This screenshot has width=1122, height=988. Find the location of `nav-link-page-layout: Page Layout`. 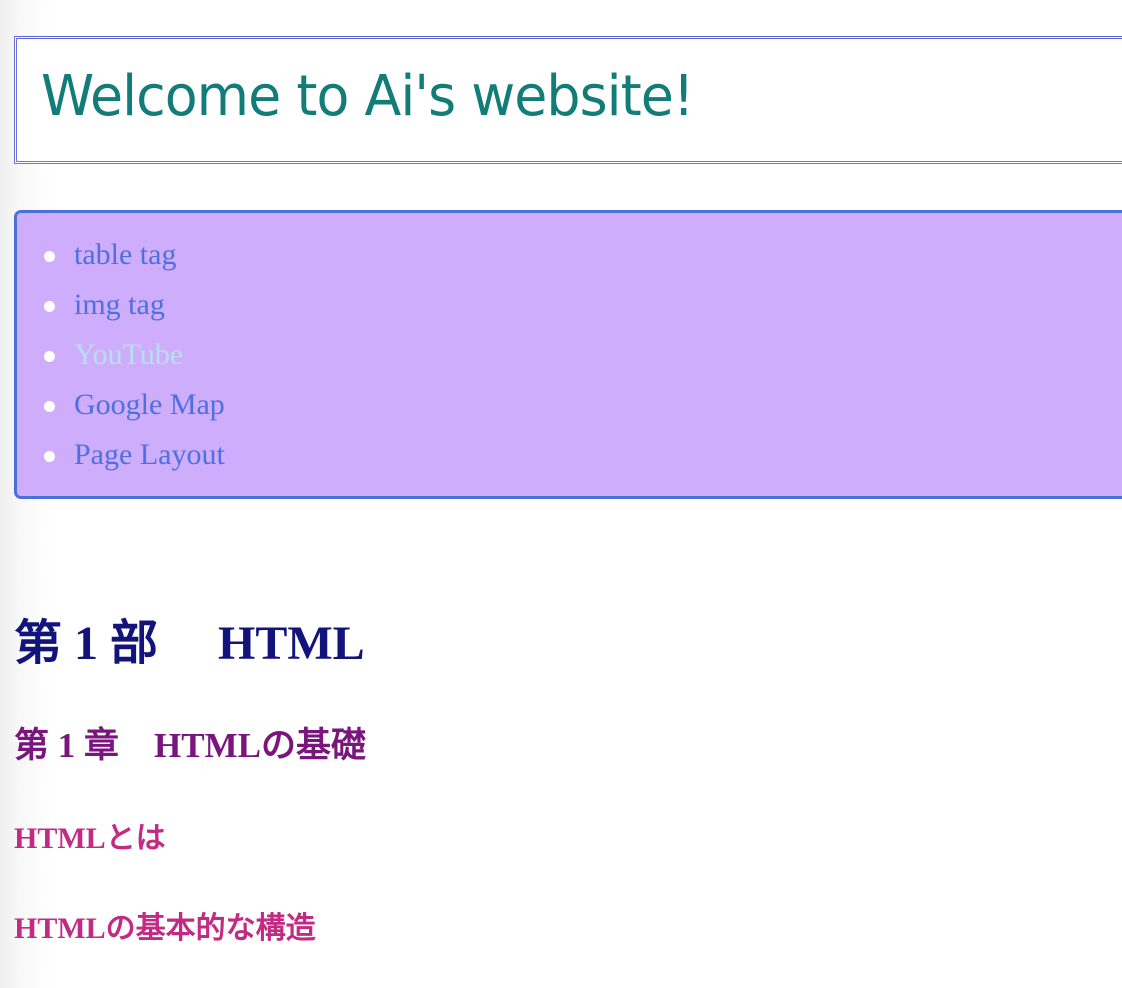

nav-link-page-layout: Page Layout is located at coordinates (149, 455).